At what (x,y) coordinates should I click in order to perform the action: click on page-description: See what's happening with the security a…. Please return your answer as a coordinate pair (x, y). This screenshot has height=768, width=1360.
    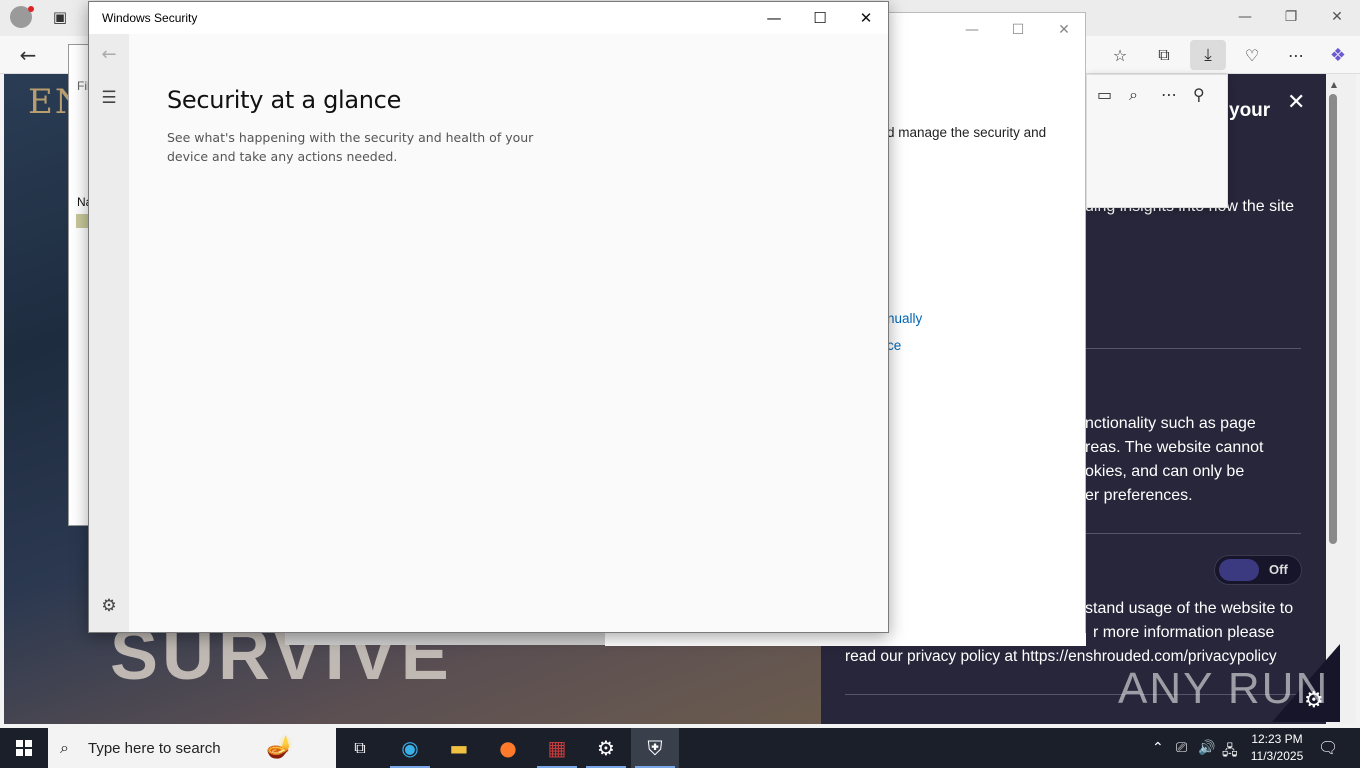
    Looking at the image, I should click on (350, 147).